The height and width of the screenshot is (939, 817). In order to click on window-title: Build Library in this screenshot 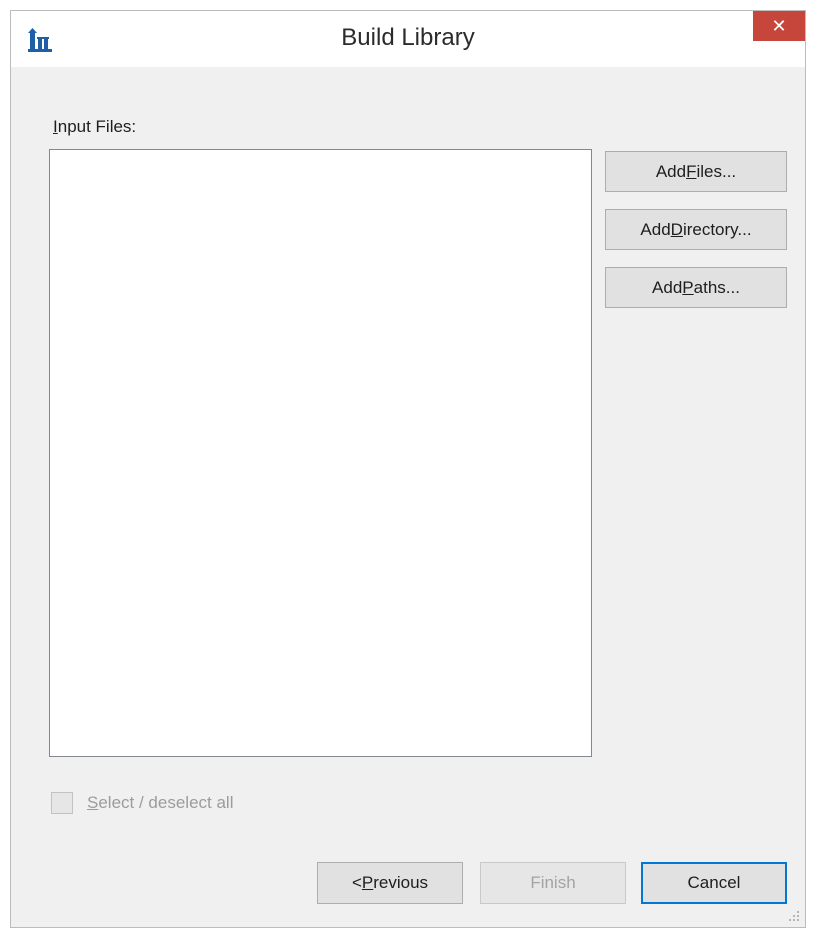, I will do `click(408, 37)`.